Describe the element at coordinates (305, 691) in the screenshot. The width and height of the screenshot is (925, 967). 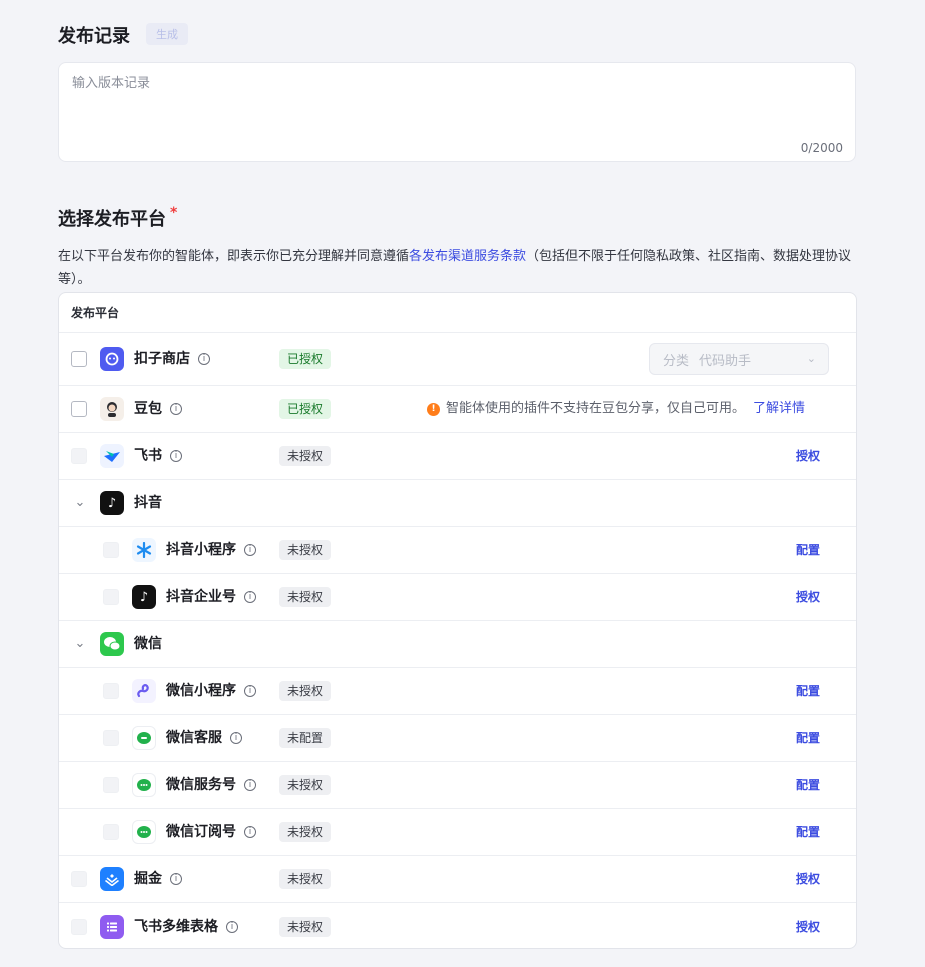
I see `wechat-mini-status-badge: 未授权` at that location.